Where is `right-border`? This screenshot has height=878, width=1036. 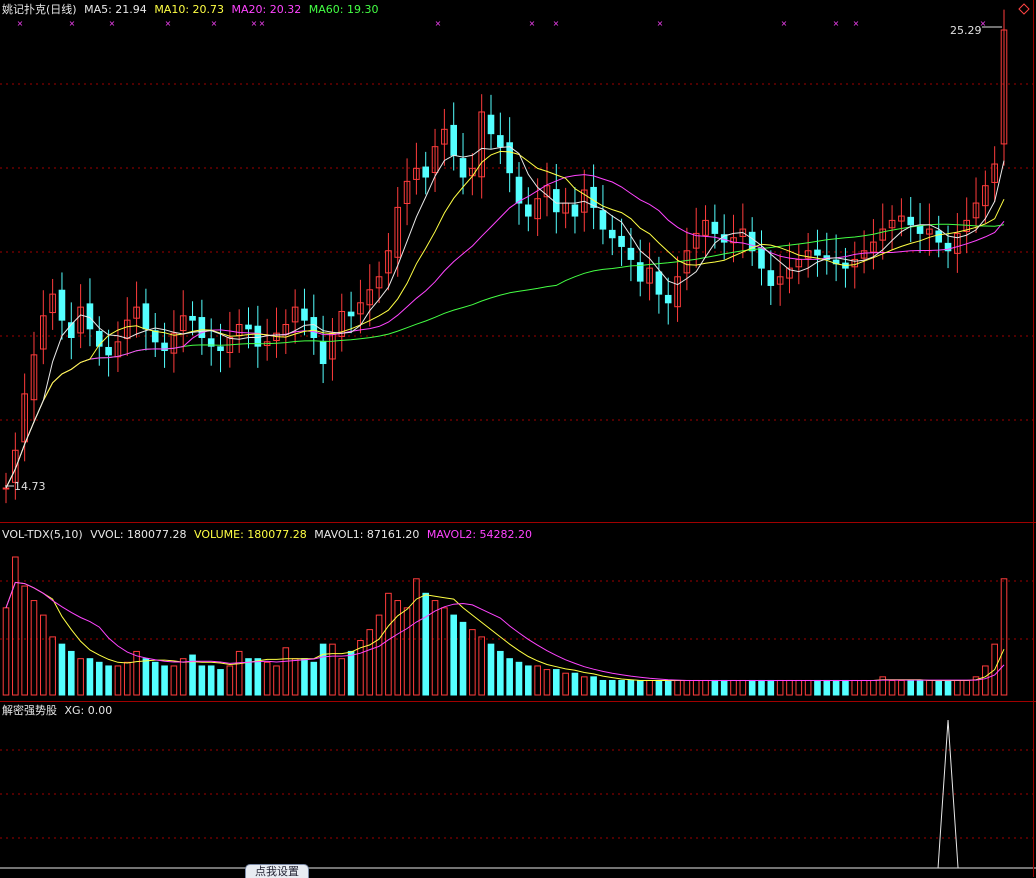 right-border is located at coordinates (1033, 438).